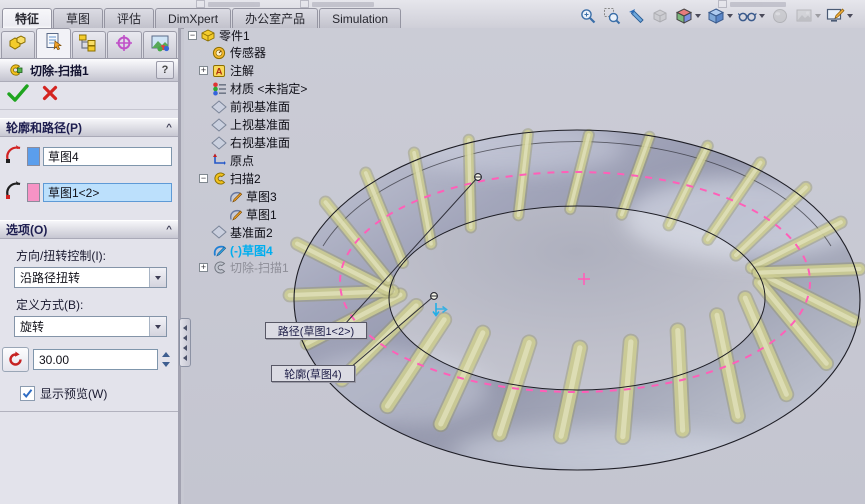  What do you see at coordinates (229, 250) in the screenshot?
I see `feature-tree-item: (-)草图4` at bounding box center [229, 250].